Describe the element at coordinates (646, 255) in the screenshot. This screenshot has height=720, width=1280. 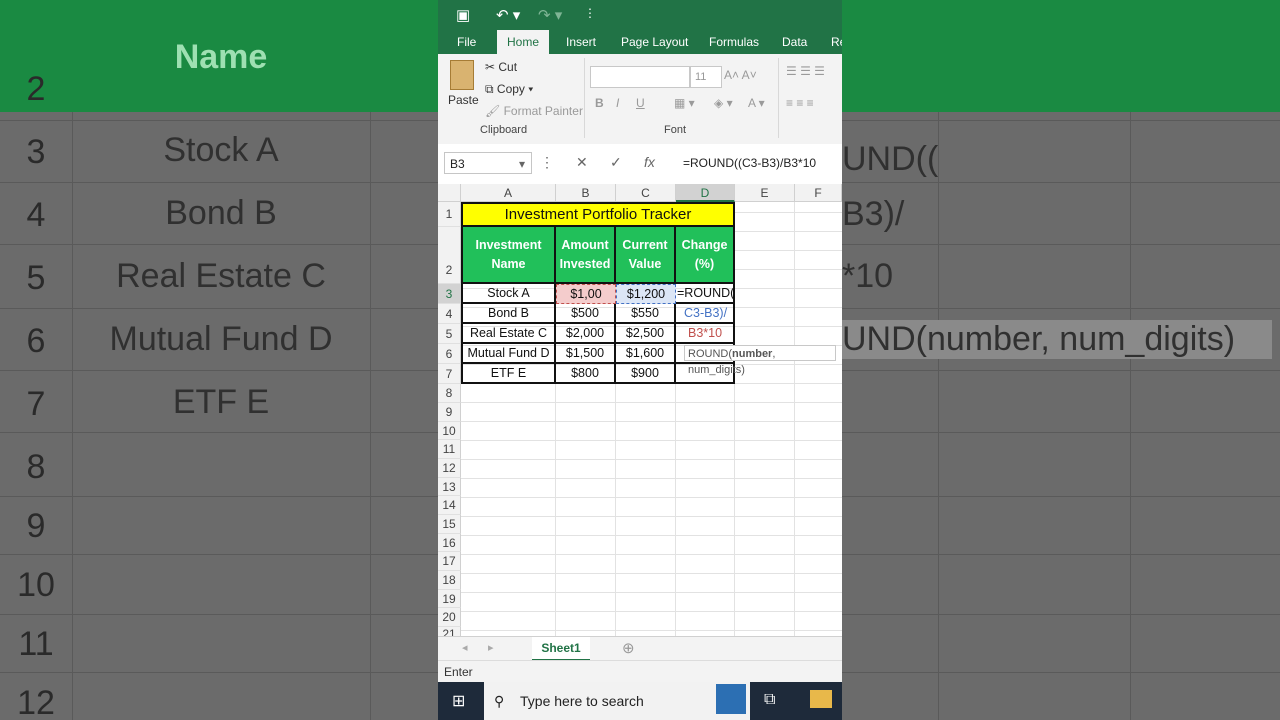
I see `header-current-value: Current Value` at that location.